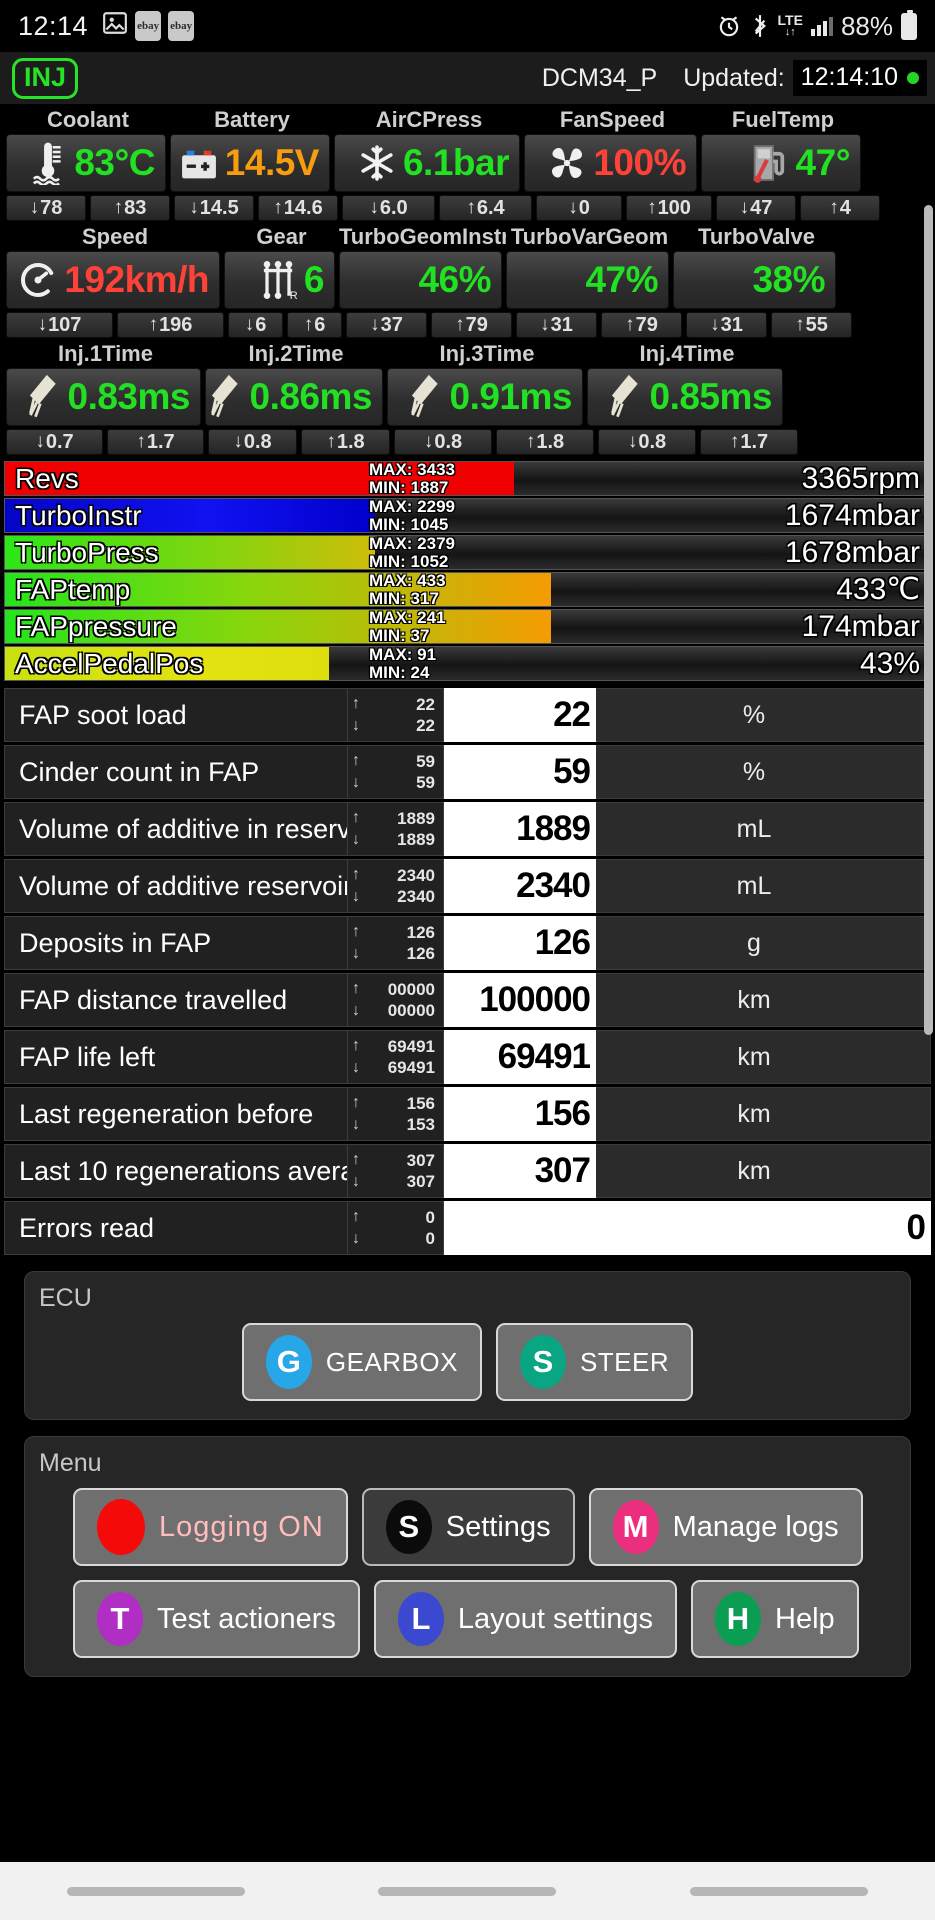 The width and height of the screenshot is (935, 1920). What do you see at coordinates (216, 1619) in the screenshot?
I see `test-actioners-button: T Test actioners` at bounding box center [216, 1619].